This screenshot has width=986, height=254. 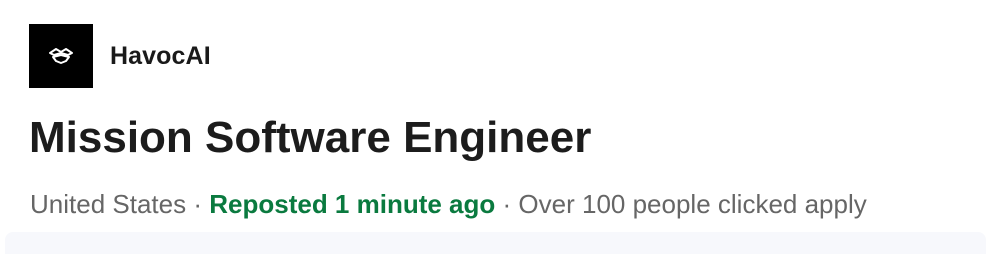 I want to click on company-header: HavocAI, so click(x=120, y=56).